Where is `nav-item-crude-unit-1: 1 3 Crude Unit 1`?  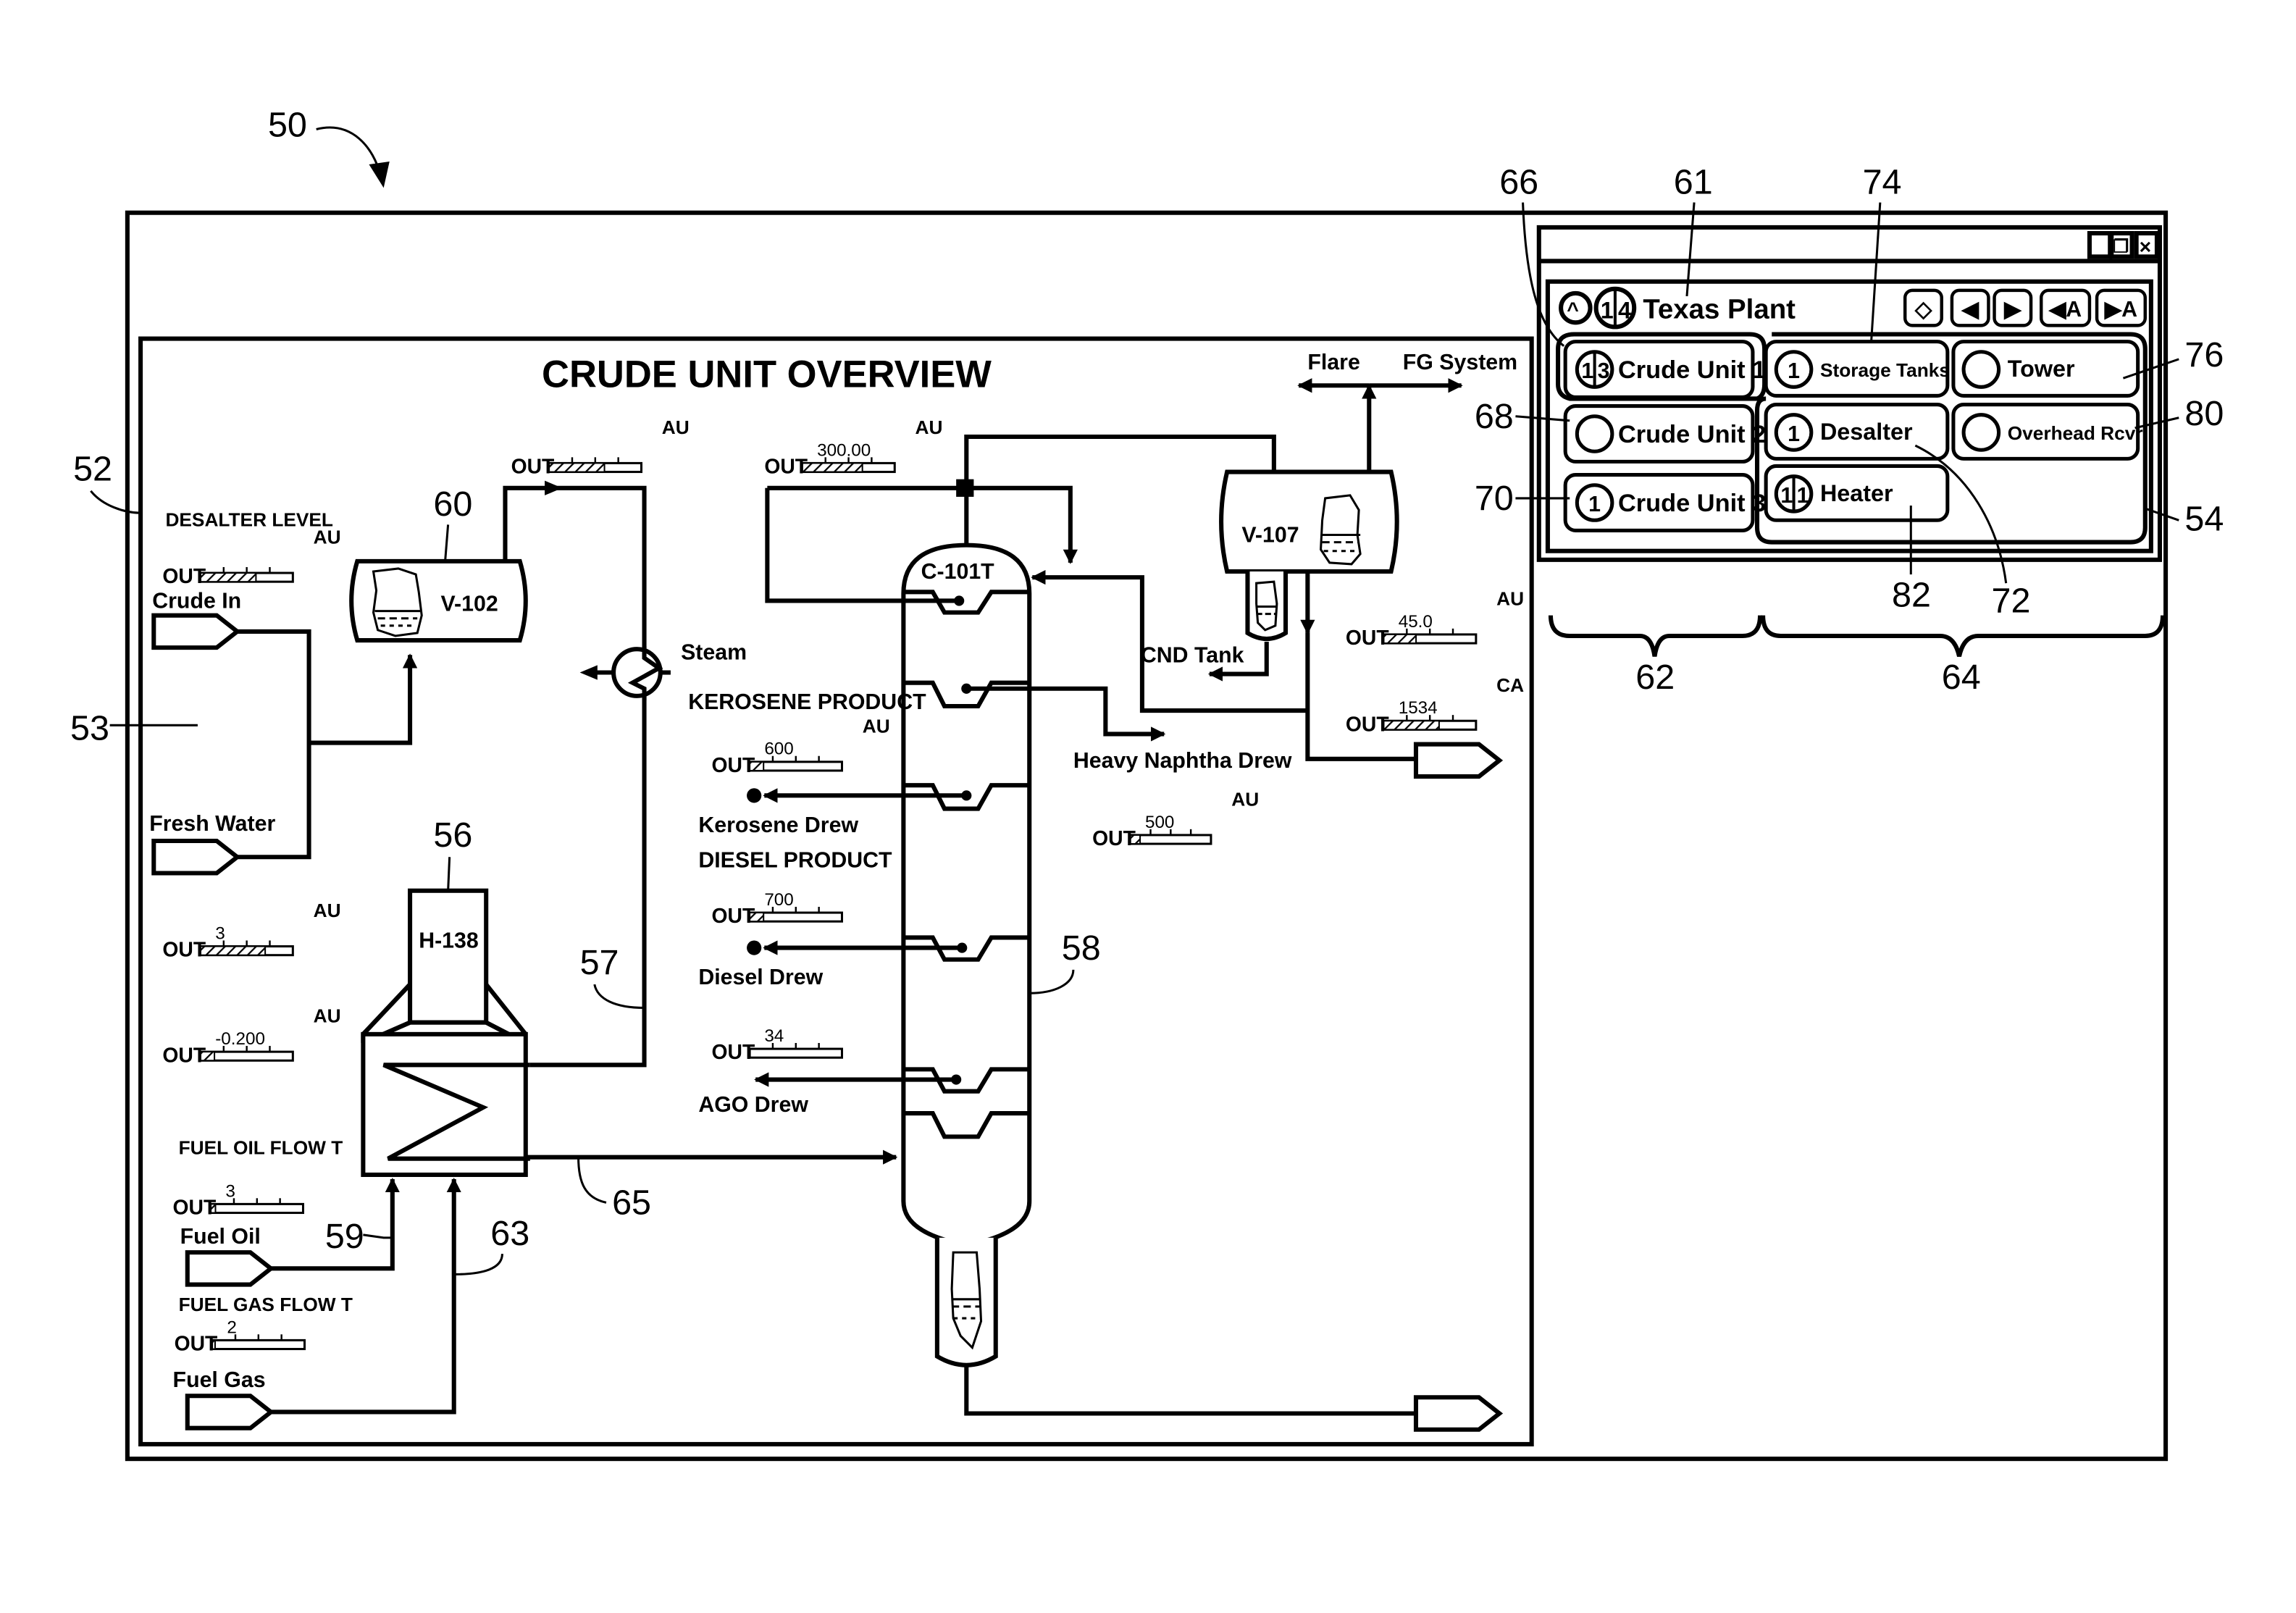
nav-item-crude-unit-1: 1 3 Crude Unit 1 is located at coordinates (1664, 369).